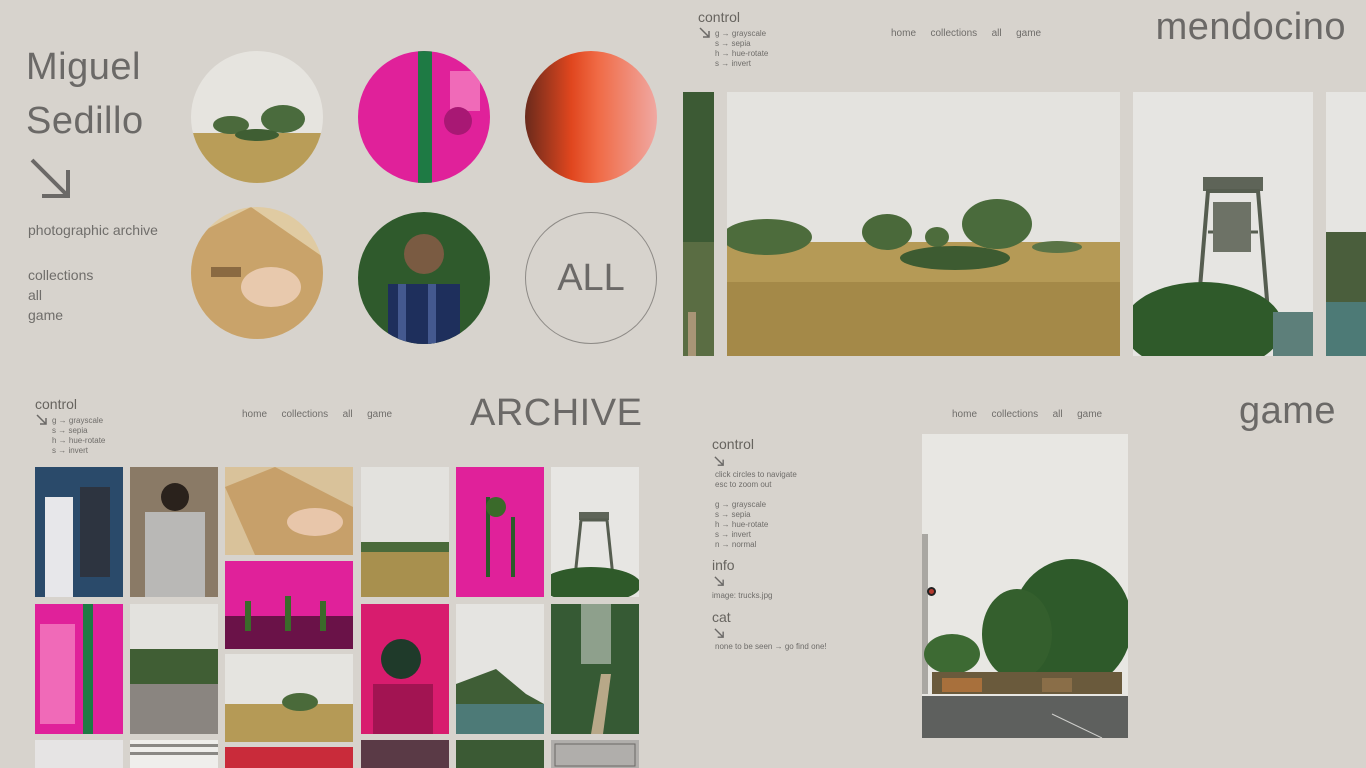  Describe the element at coordinates (257, 117) in the screenshot. I see `collection-circle-field` at that location.